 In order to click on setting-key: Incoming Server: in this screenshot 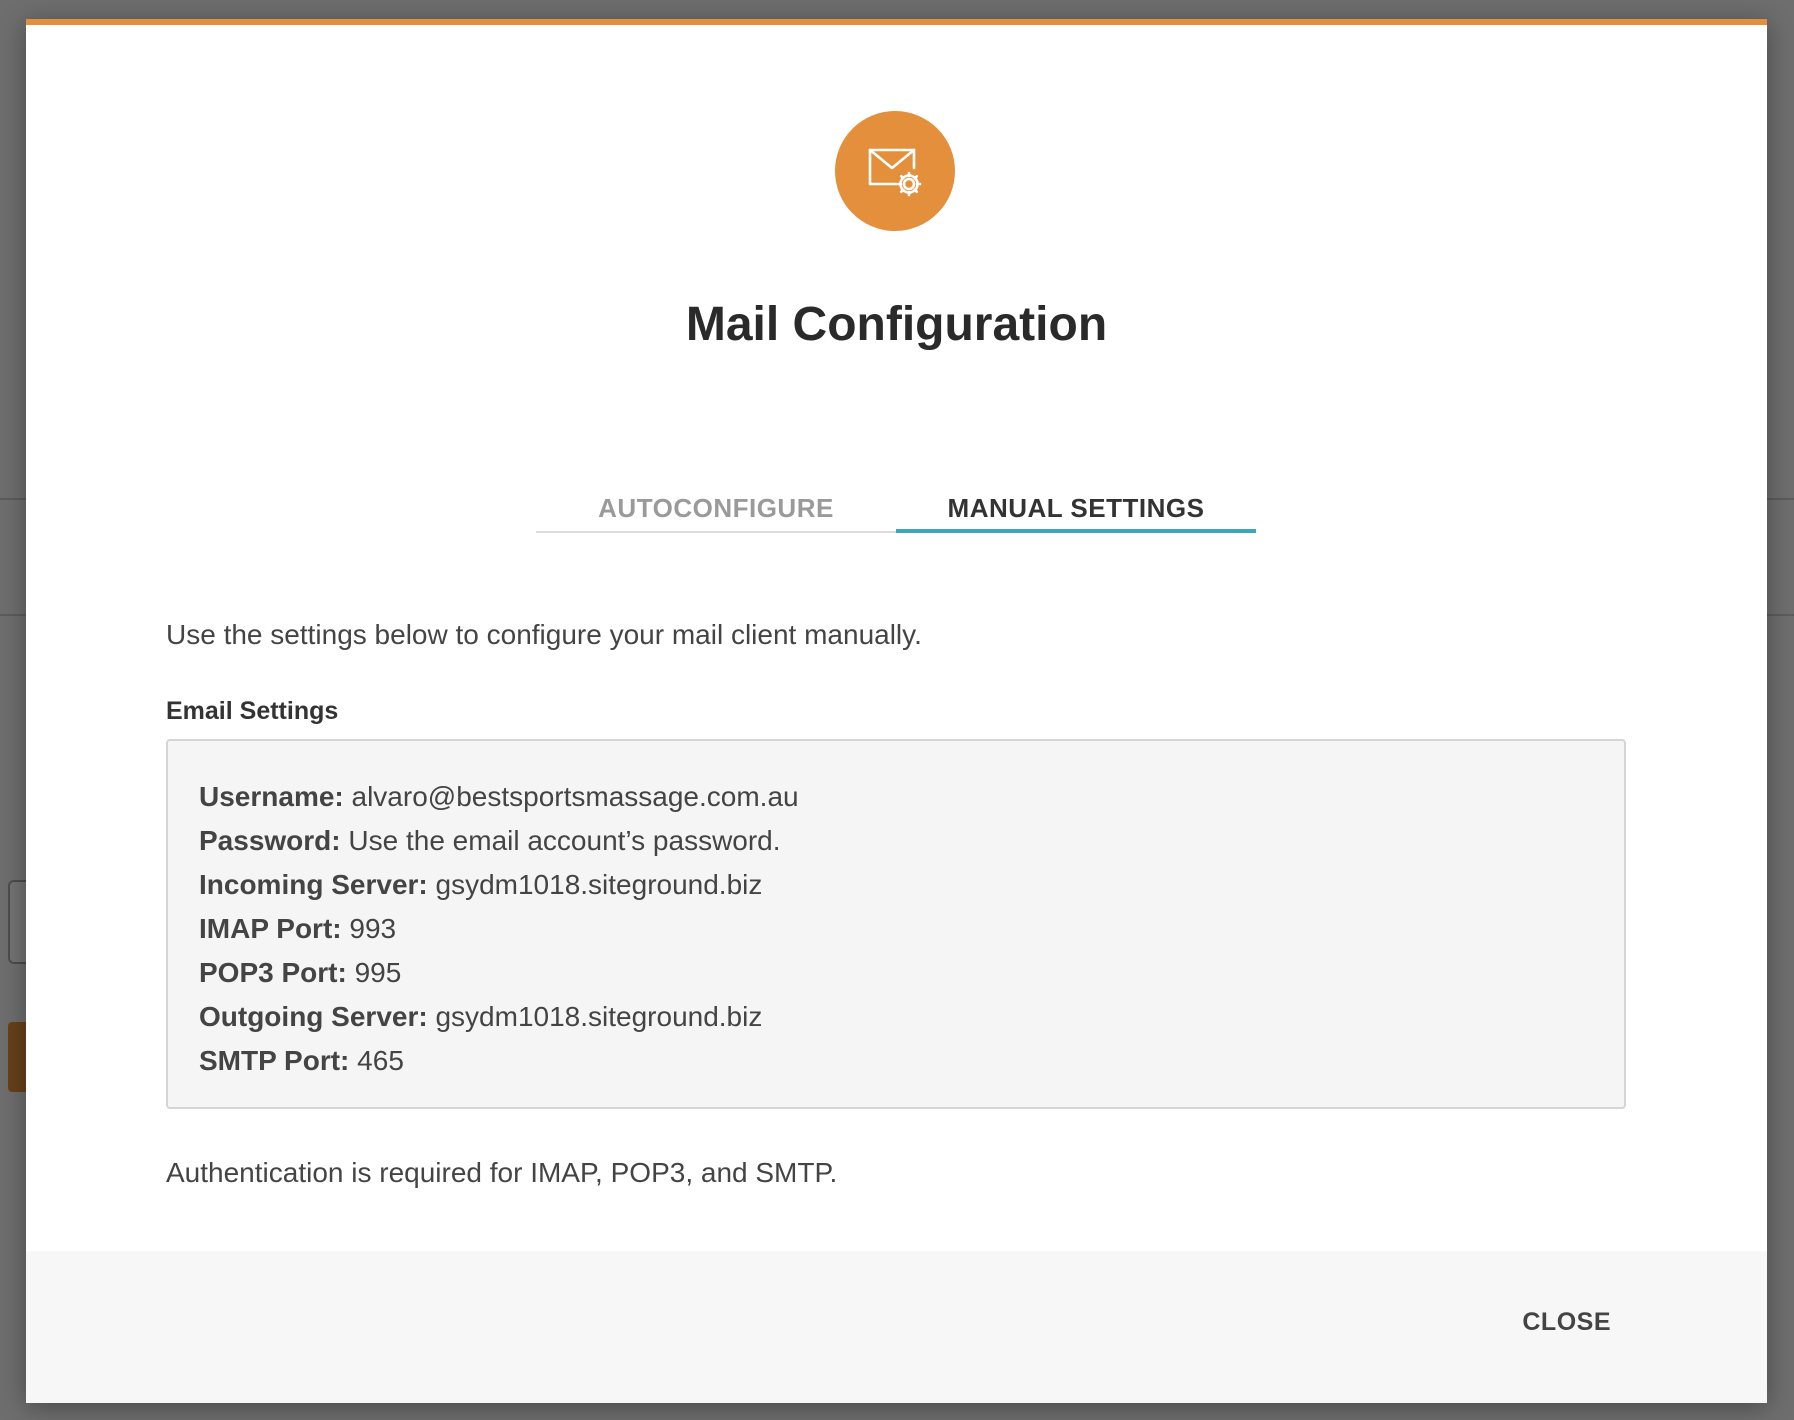, I will do `click(313, 884)`.